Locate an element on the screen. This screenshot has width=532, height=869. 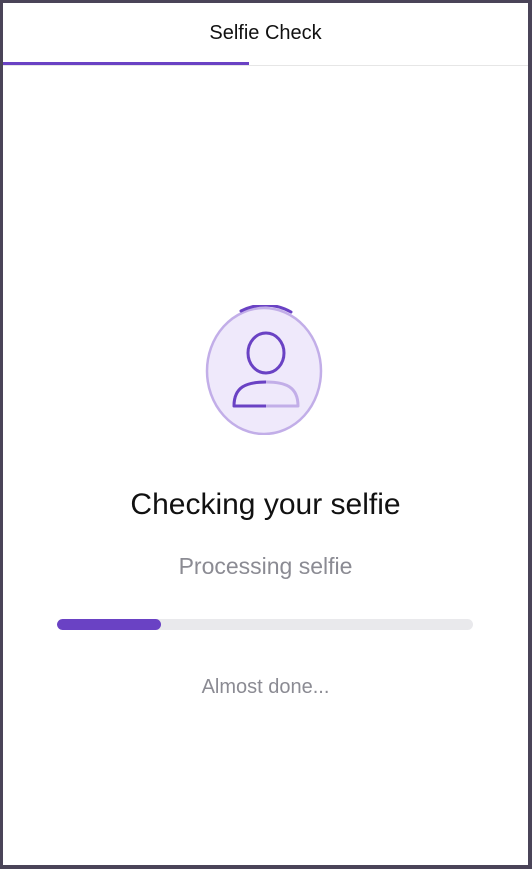
step-progress-indicator is located at coordinates (126, 63).